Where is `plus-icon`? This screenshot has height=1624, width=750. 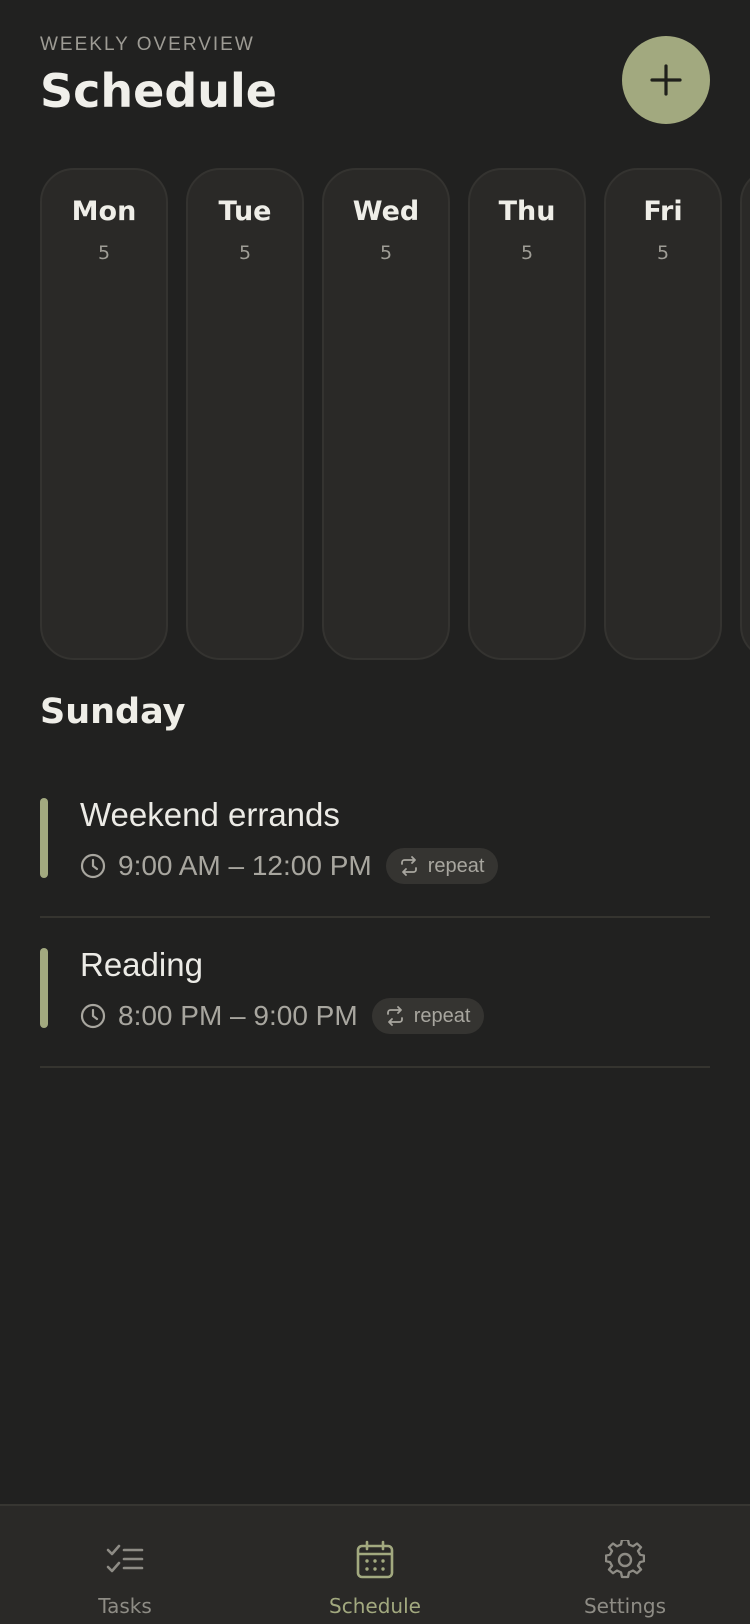
plus-icon is located at coordinates (666, 80).